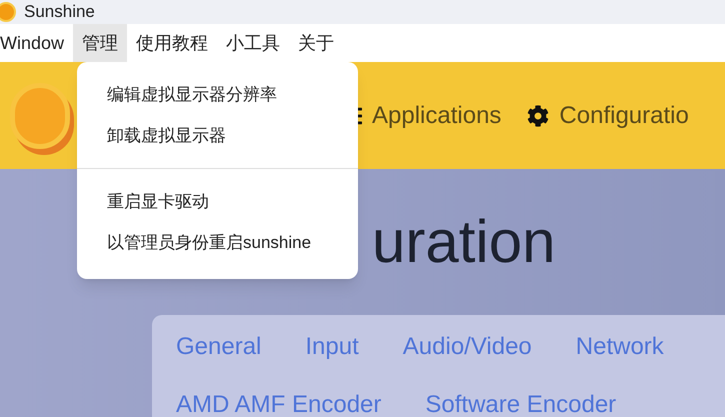  What do you see at coordinates (217, 94) in the screenshot?
I see `dropdown-item: 编辑虚拟显示器分辨率` at bounding box center [217, 94].